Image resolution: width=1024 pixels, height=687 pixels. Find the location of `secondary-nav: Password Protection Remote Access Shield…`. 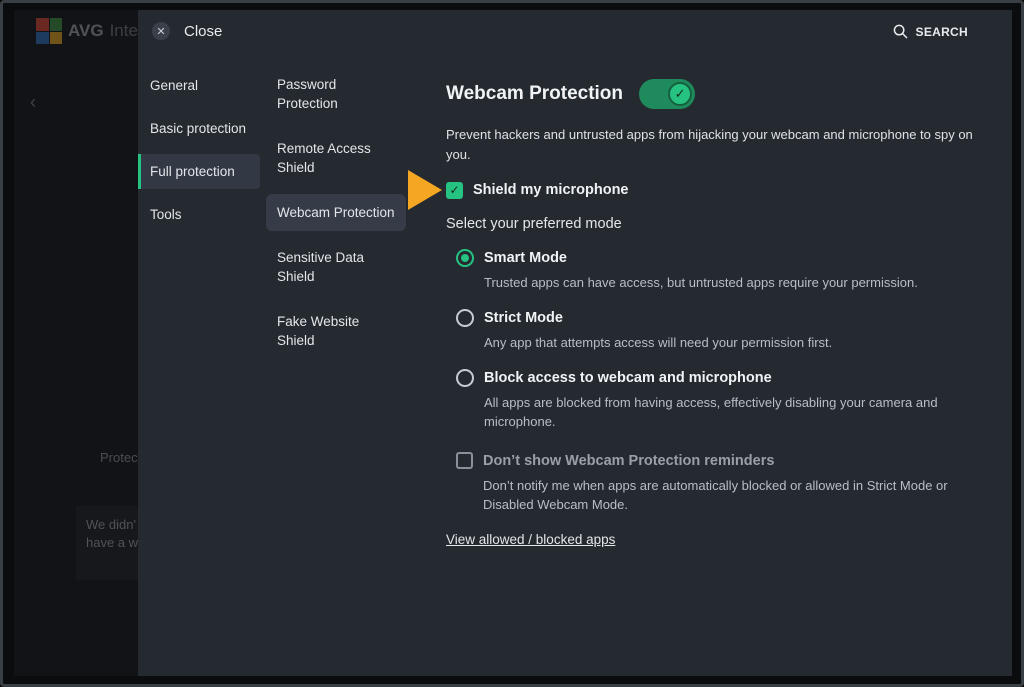

secondary-nav: Password Protection Remote Access Shield… is located at coordinates (336, 216).